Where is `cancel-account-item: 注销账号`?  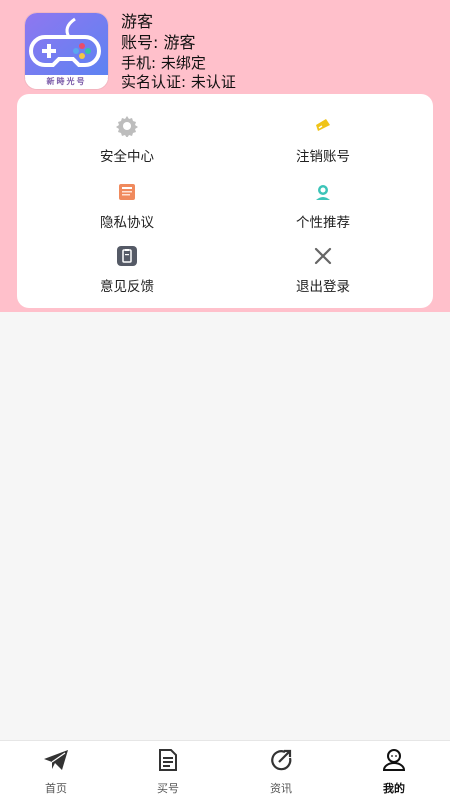
cancel-account-item: 注销账号 is located at coordinates (323, 142).